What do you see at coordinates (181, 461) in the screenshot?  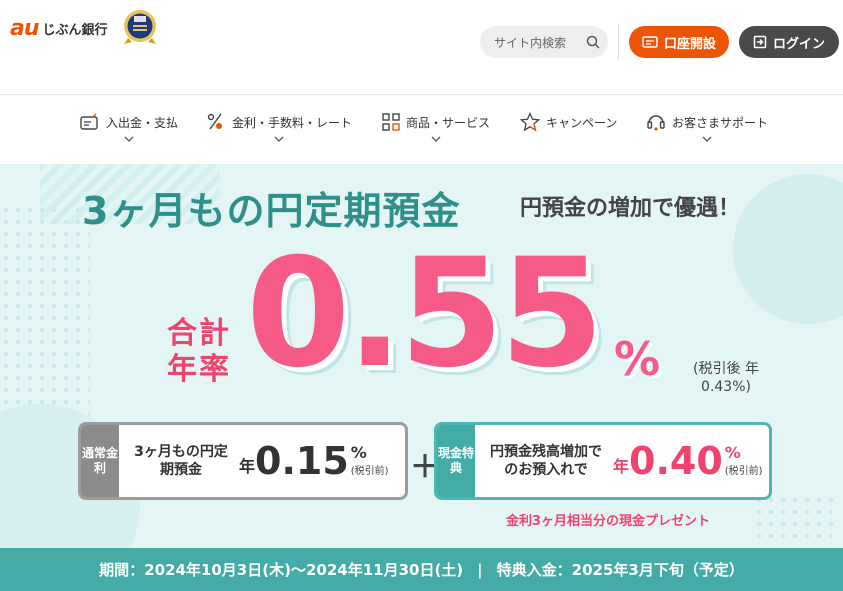 I see `standard-rate-desc: 3ヶ月もの円定期預金` at bounding box center [181, 461].